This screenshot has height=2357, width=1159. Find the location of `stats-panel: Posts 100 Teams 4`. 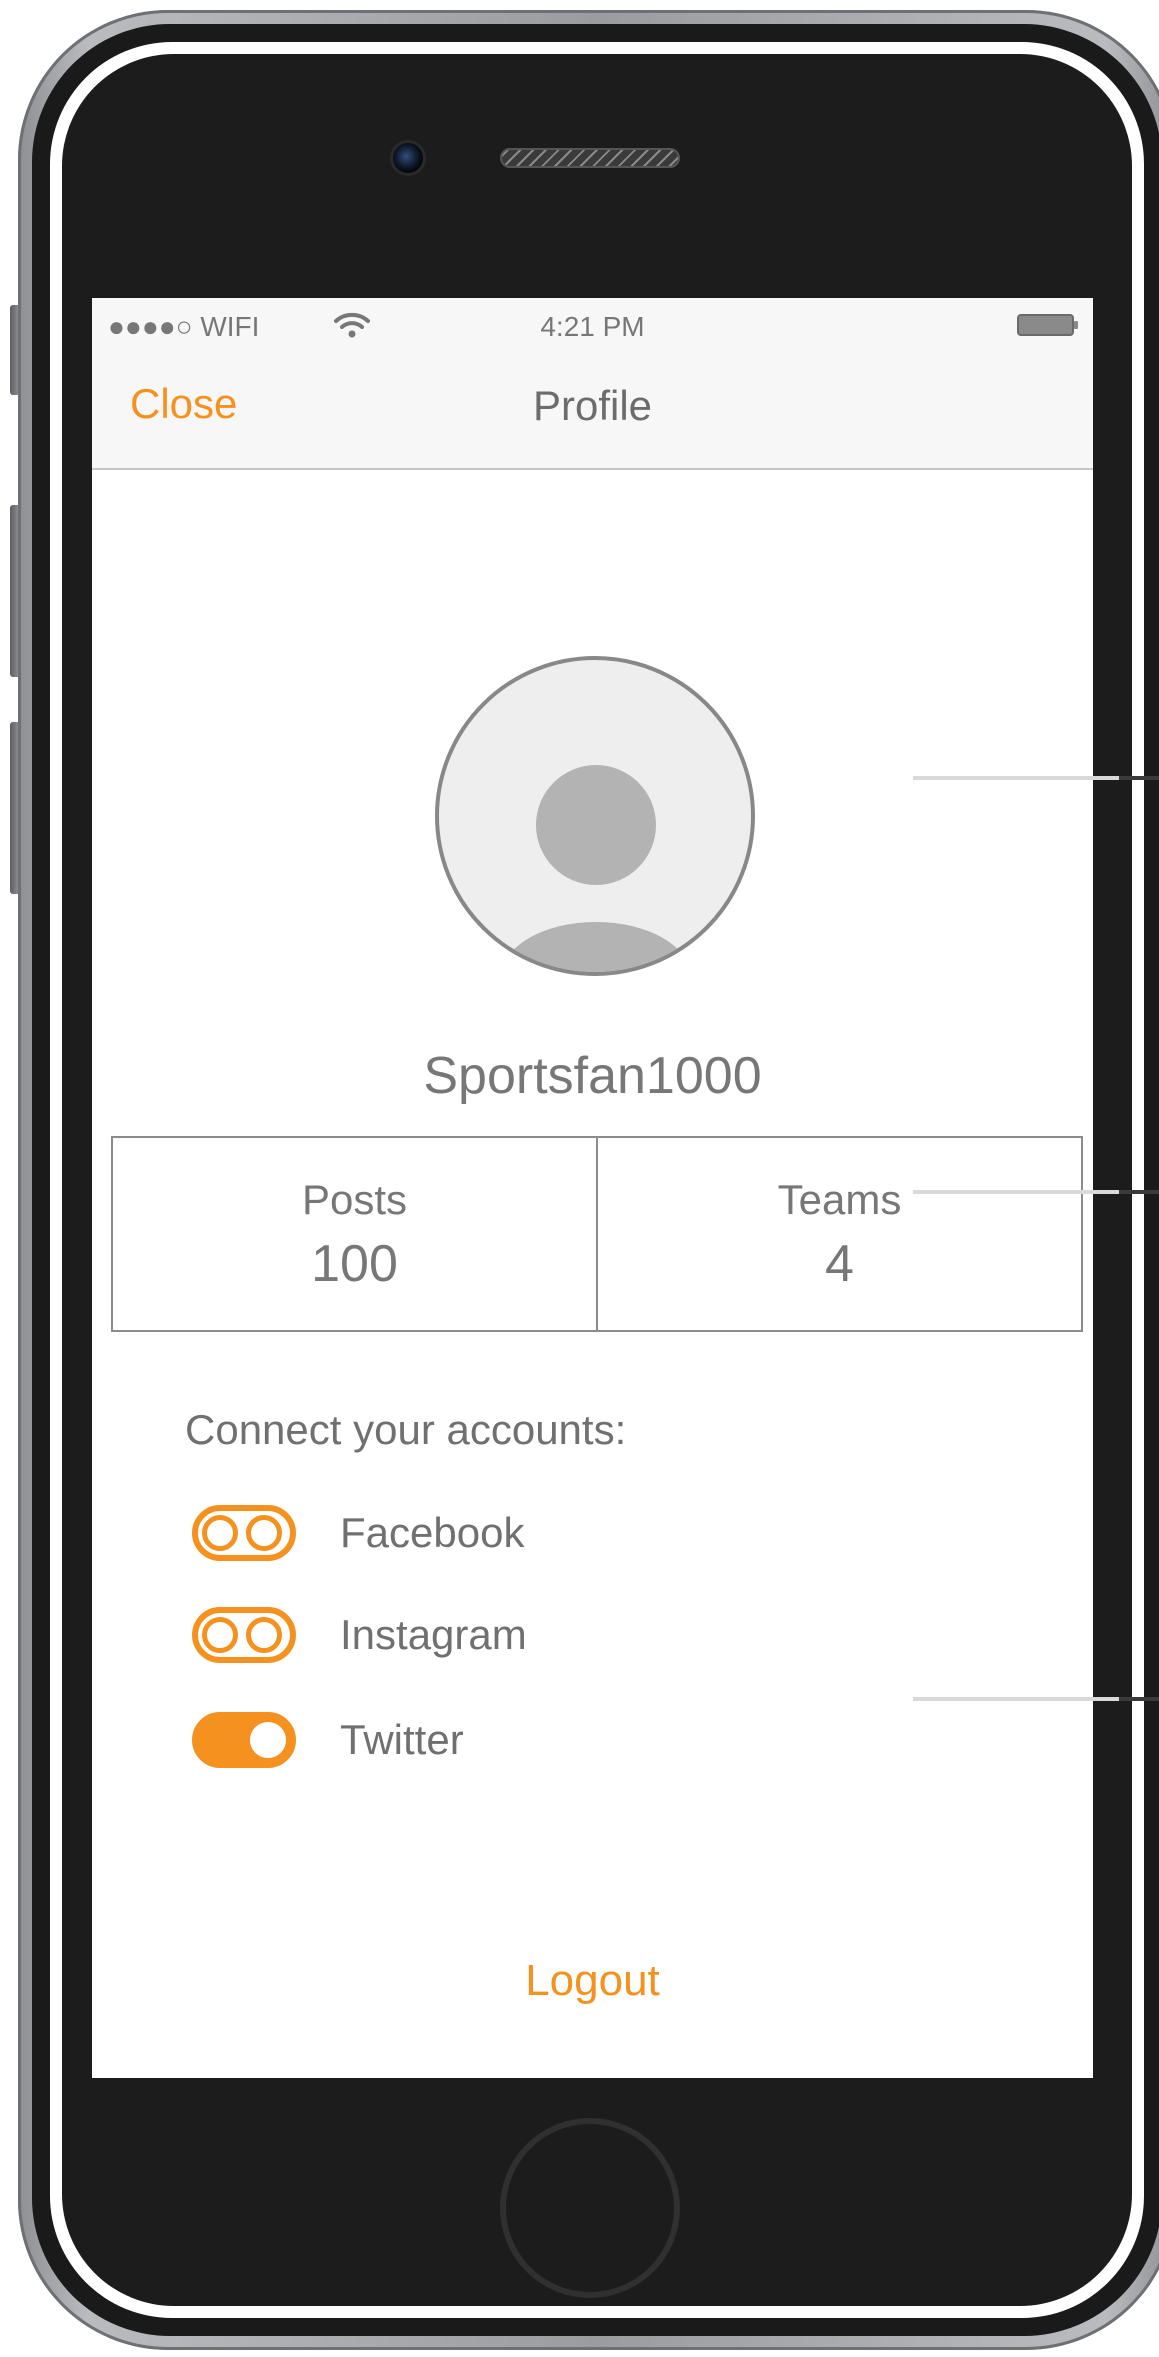

stats-panel: Posts 100 Teams 4 is located at coordinates (597, 1234).